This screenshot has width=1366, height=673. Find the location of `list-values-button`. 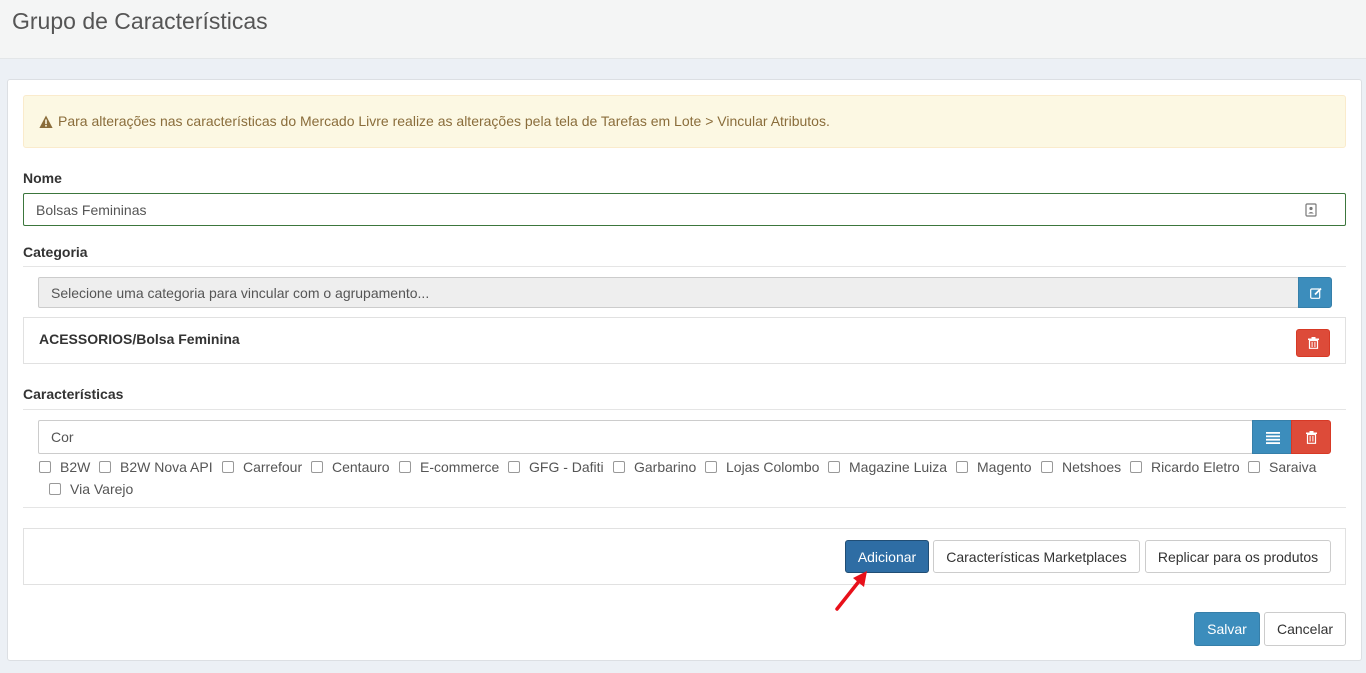

list-values-button is located at coordinates (1272, 437).